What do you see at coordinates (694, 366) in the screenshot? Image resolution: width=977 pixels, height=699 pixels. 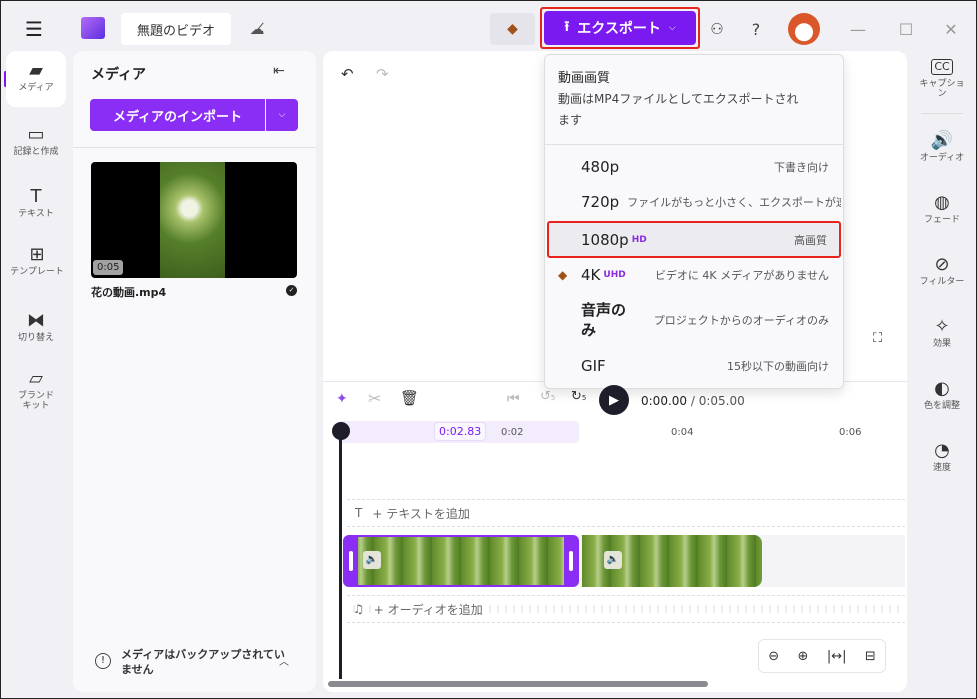 I see `quality-option-gif: GIF 15秒以下の動画向け` at bounding box center [694, 366].